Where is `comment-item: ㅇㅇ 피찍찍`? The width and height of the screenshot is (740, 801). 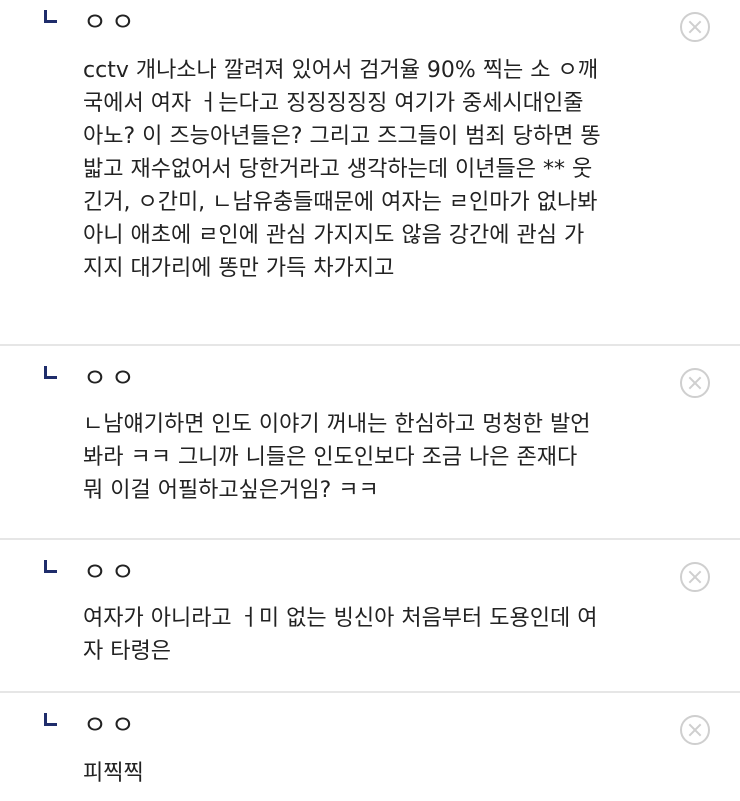 comment-item: ㅇㅇ 피찍찍 is located at coordinates (370, 747).